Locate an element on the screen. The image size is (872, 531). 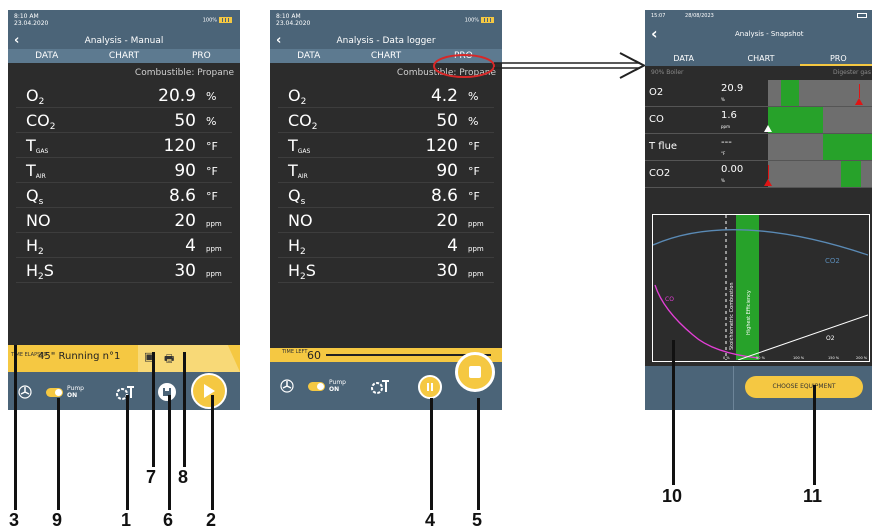
measurement-name: TGAS is located at coordinates (299, 145).